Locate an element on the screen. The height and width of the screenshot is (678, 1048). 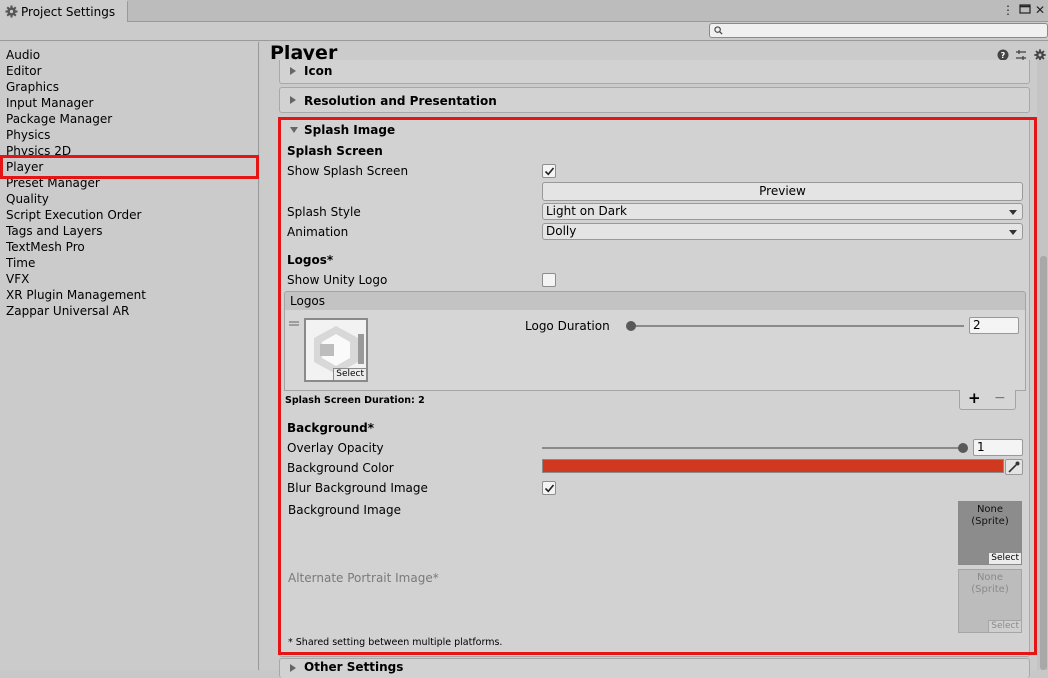
search-icon is located at coordinates (718, 30).